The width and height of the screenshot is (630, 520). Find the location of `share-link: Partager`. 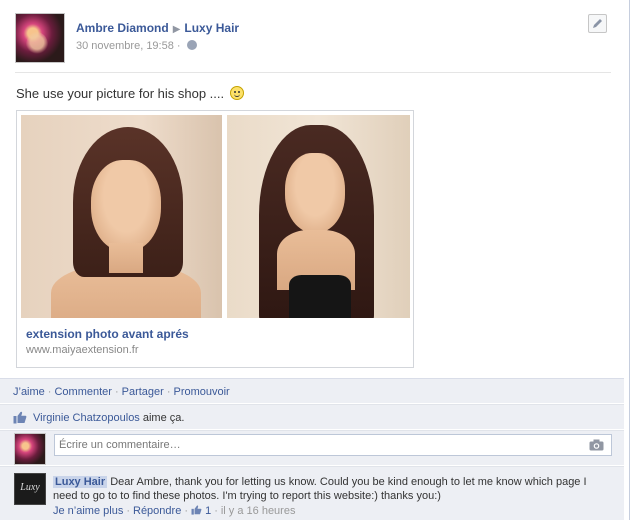

share-link: Partager is located at coordinates (143, 392).